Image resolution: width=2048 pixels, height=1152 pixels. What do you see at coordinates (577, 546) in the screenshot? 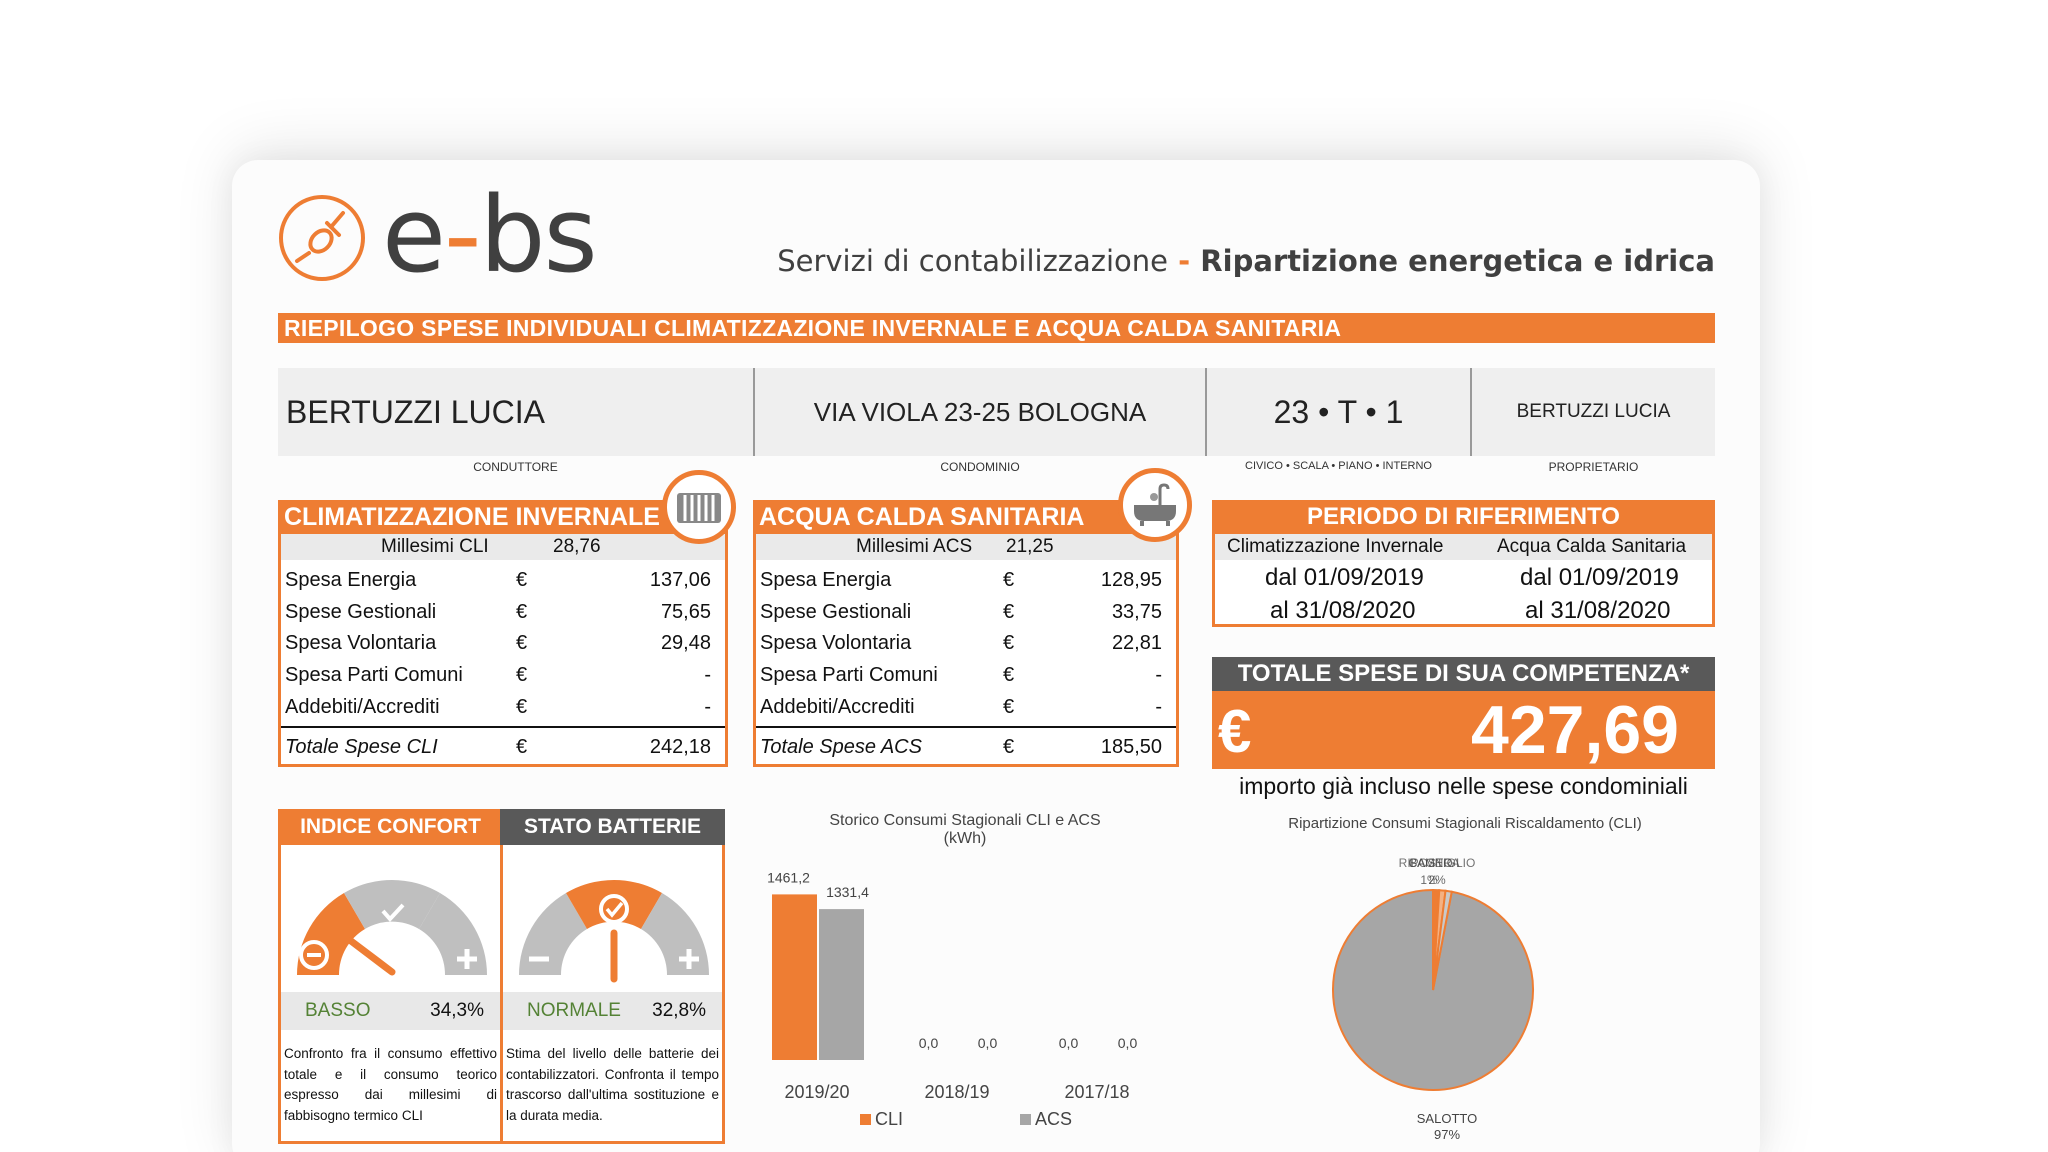
I see `cli-millesimi-value: 28,76` at bounding box center [577, 546].